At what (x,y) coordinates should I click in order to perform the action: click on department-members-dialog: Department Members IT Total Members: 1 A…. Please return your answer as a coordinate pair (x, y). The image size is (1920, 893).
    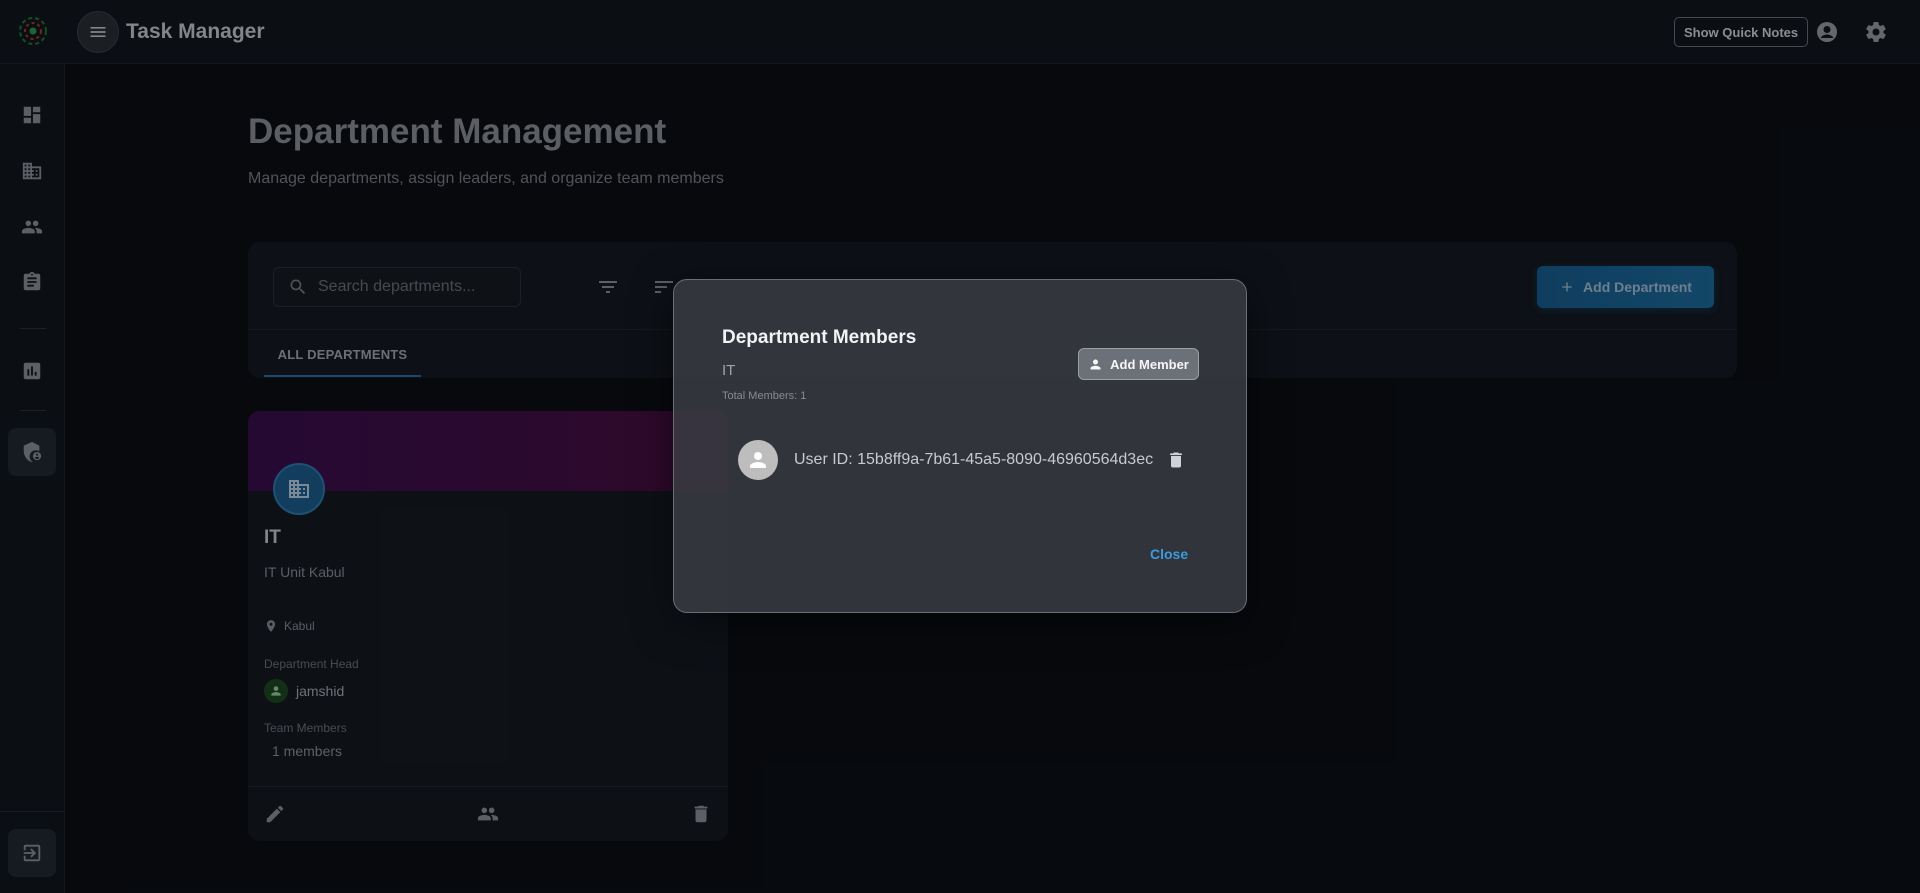
    Looking at the image, I should click on (960, 446).